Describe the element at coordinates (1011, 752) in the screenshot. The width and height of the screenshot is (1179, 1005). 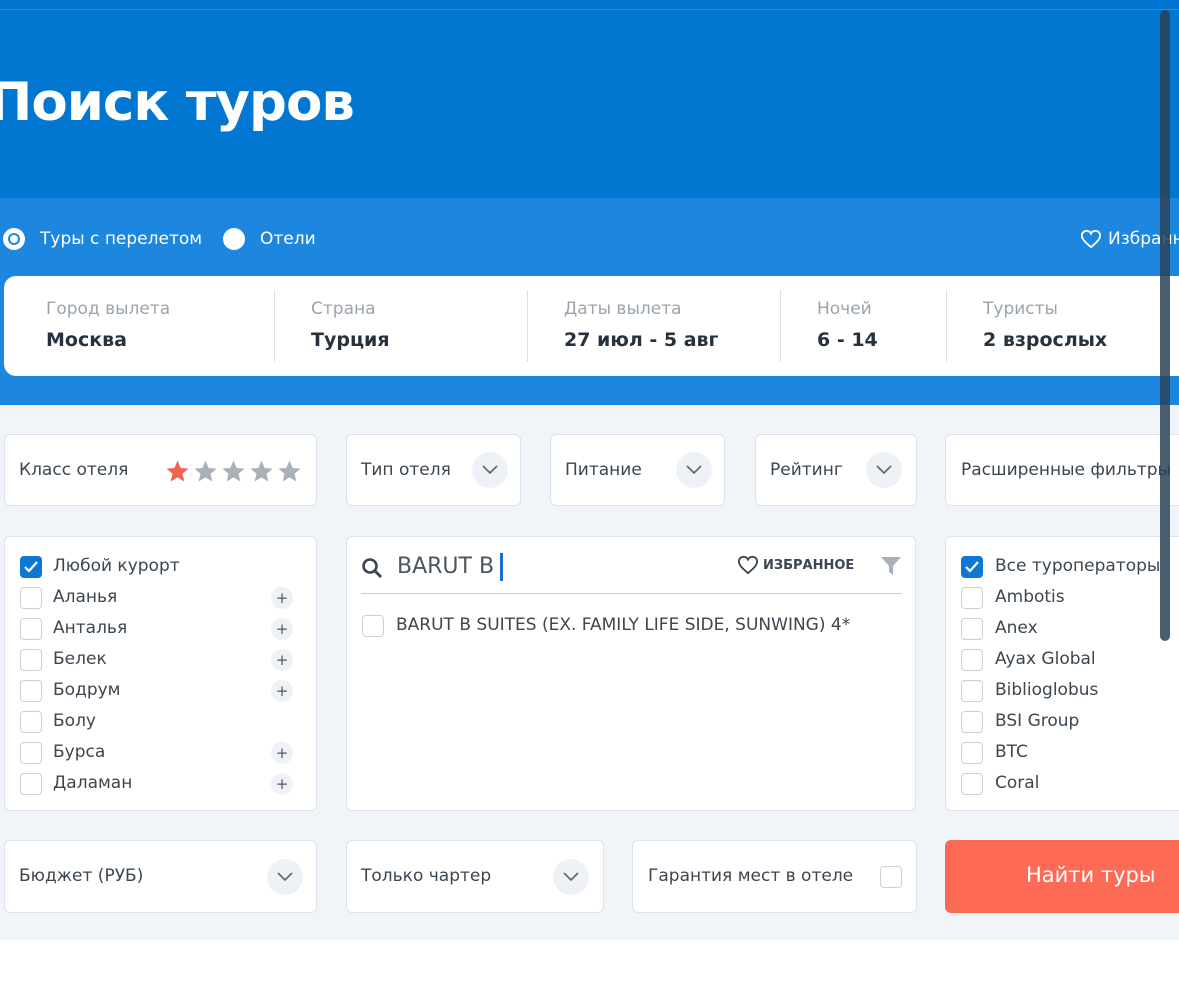
I see `operator-label: BTC` at that location.